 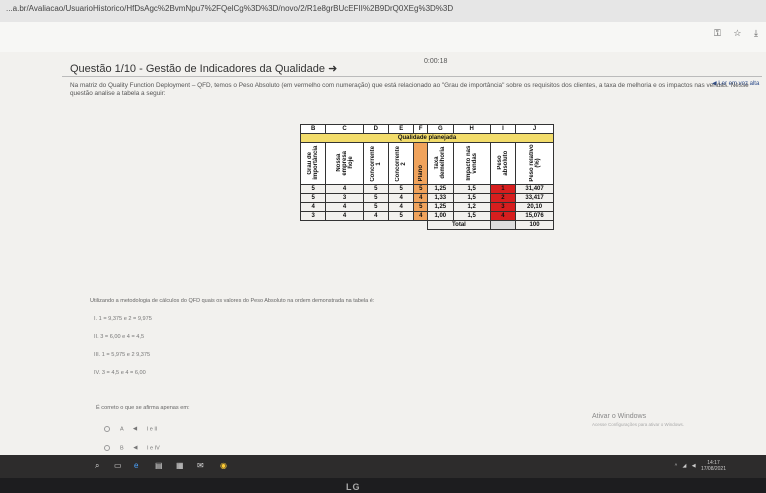 What do you see at coordinates (344, 163) in the screenshot?
I see `column-header: Nossa empresa hoje` at bounding box center [344, 163].